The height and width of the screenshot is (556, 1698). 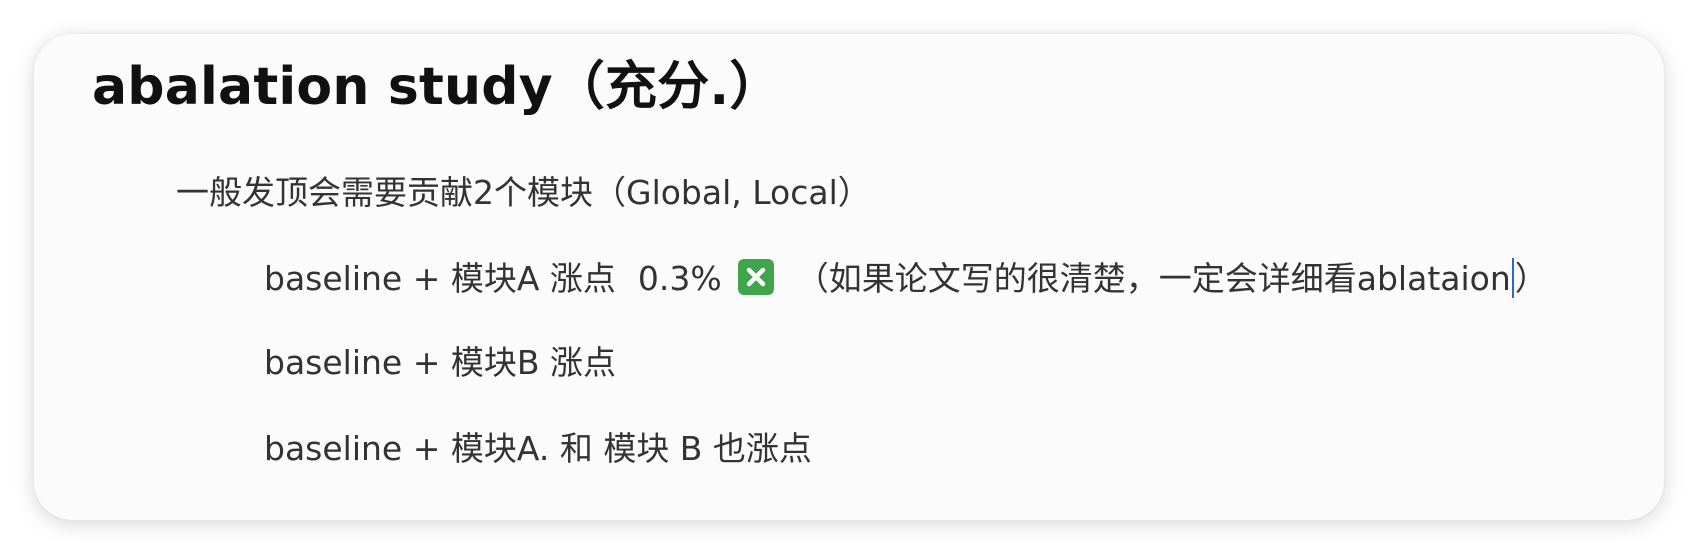 I want to click on text-cursor, so click(x=1512, y=278).